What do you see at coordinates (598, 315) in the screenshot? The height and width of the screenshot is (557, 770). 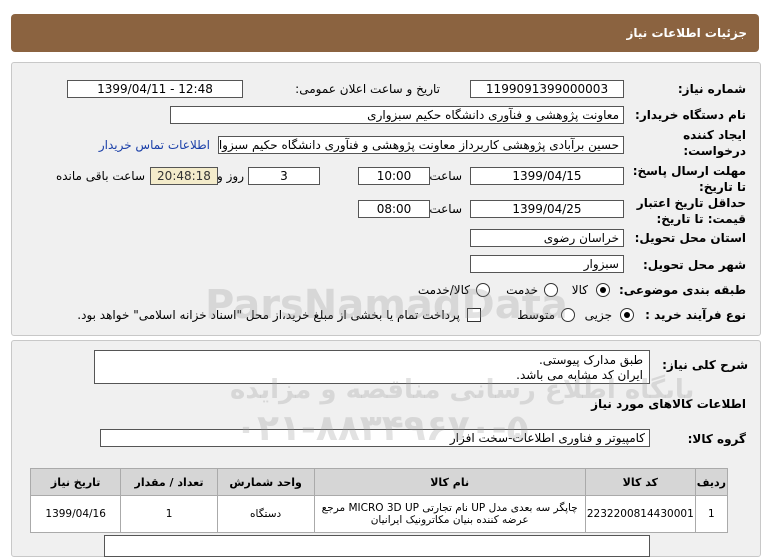 I see `process-minor-label: جزیی` at bounding box center [598, 315].